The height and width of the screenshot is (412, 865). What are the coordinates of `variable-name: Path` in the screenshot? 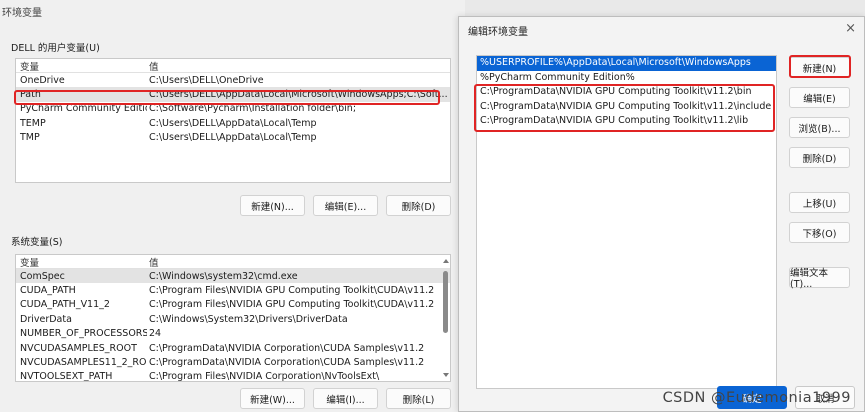 It's located at (30, 95).